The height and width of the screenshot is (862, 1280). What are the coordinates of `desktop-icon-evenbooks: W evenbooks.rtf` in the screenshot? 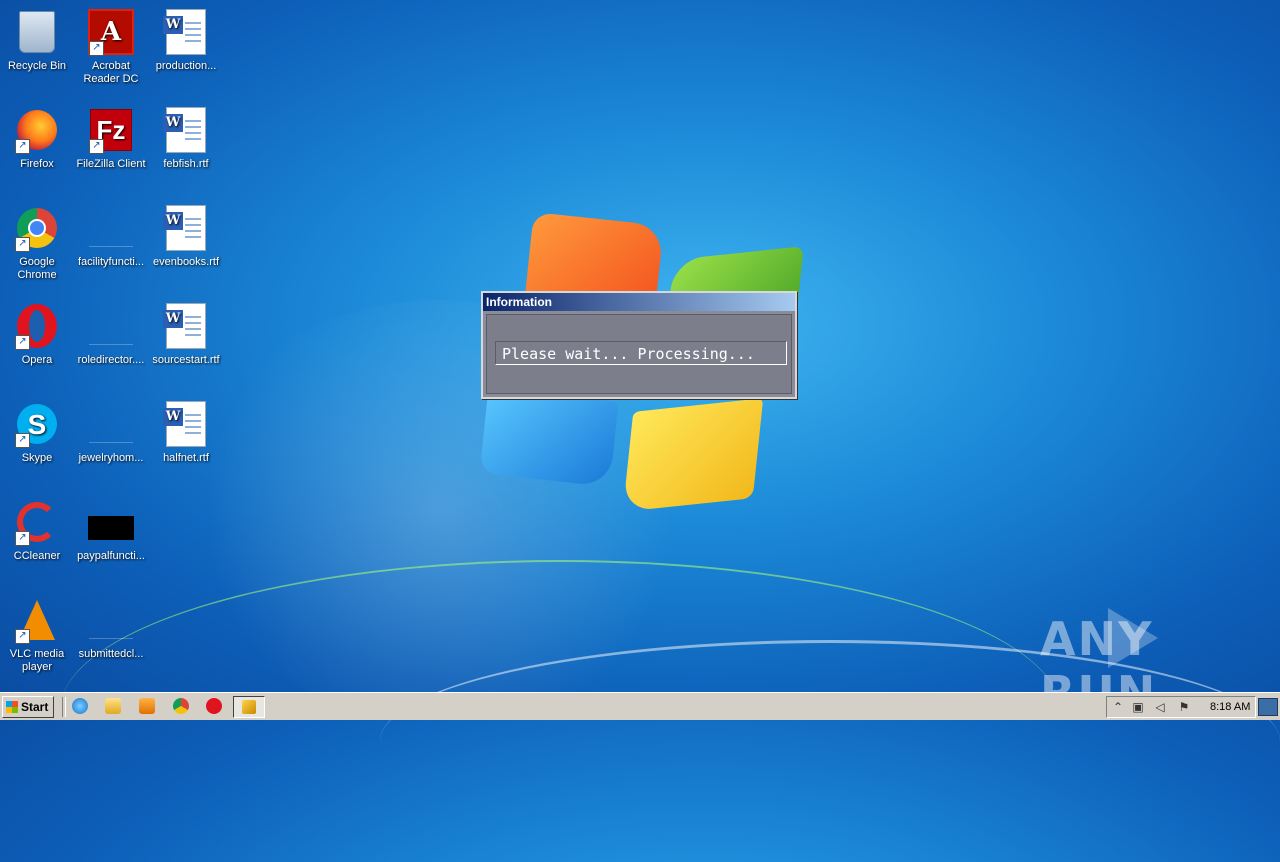 It's located at (186, 236).